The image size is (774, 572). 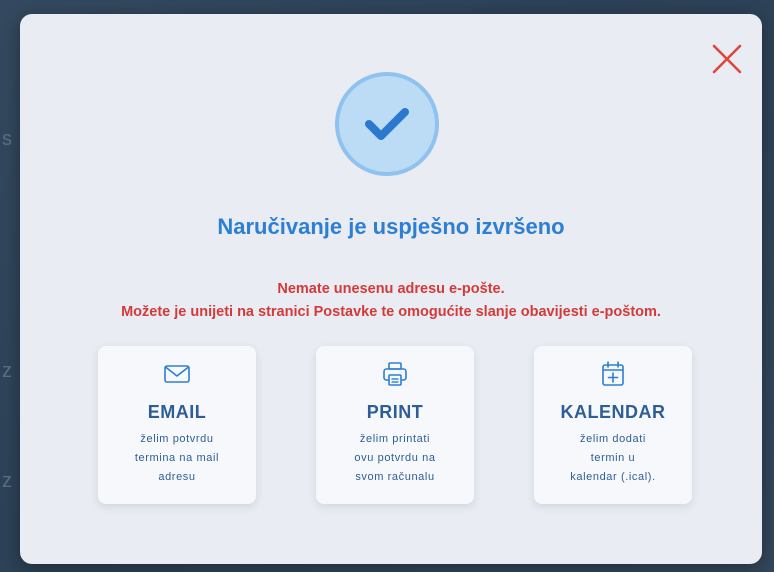 I want to click on calendar-add-icon, so click(x=613, y=374).